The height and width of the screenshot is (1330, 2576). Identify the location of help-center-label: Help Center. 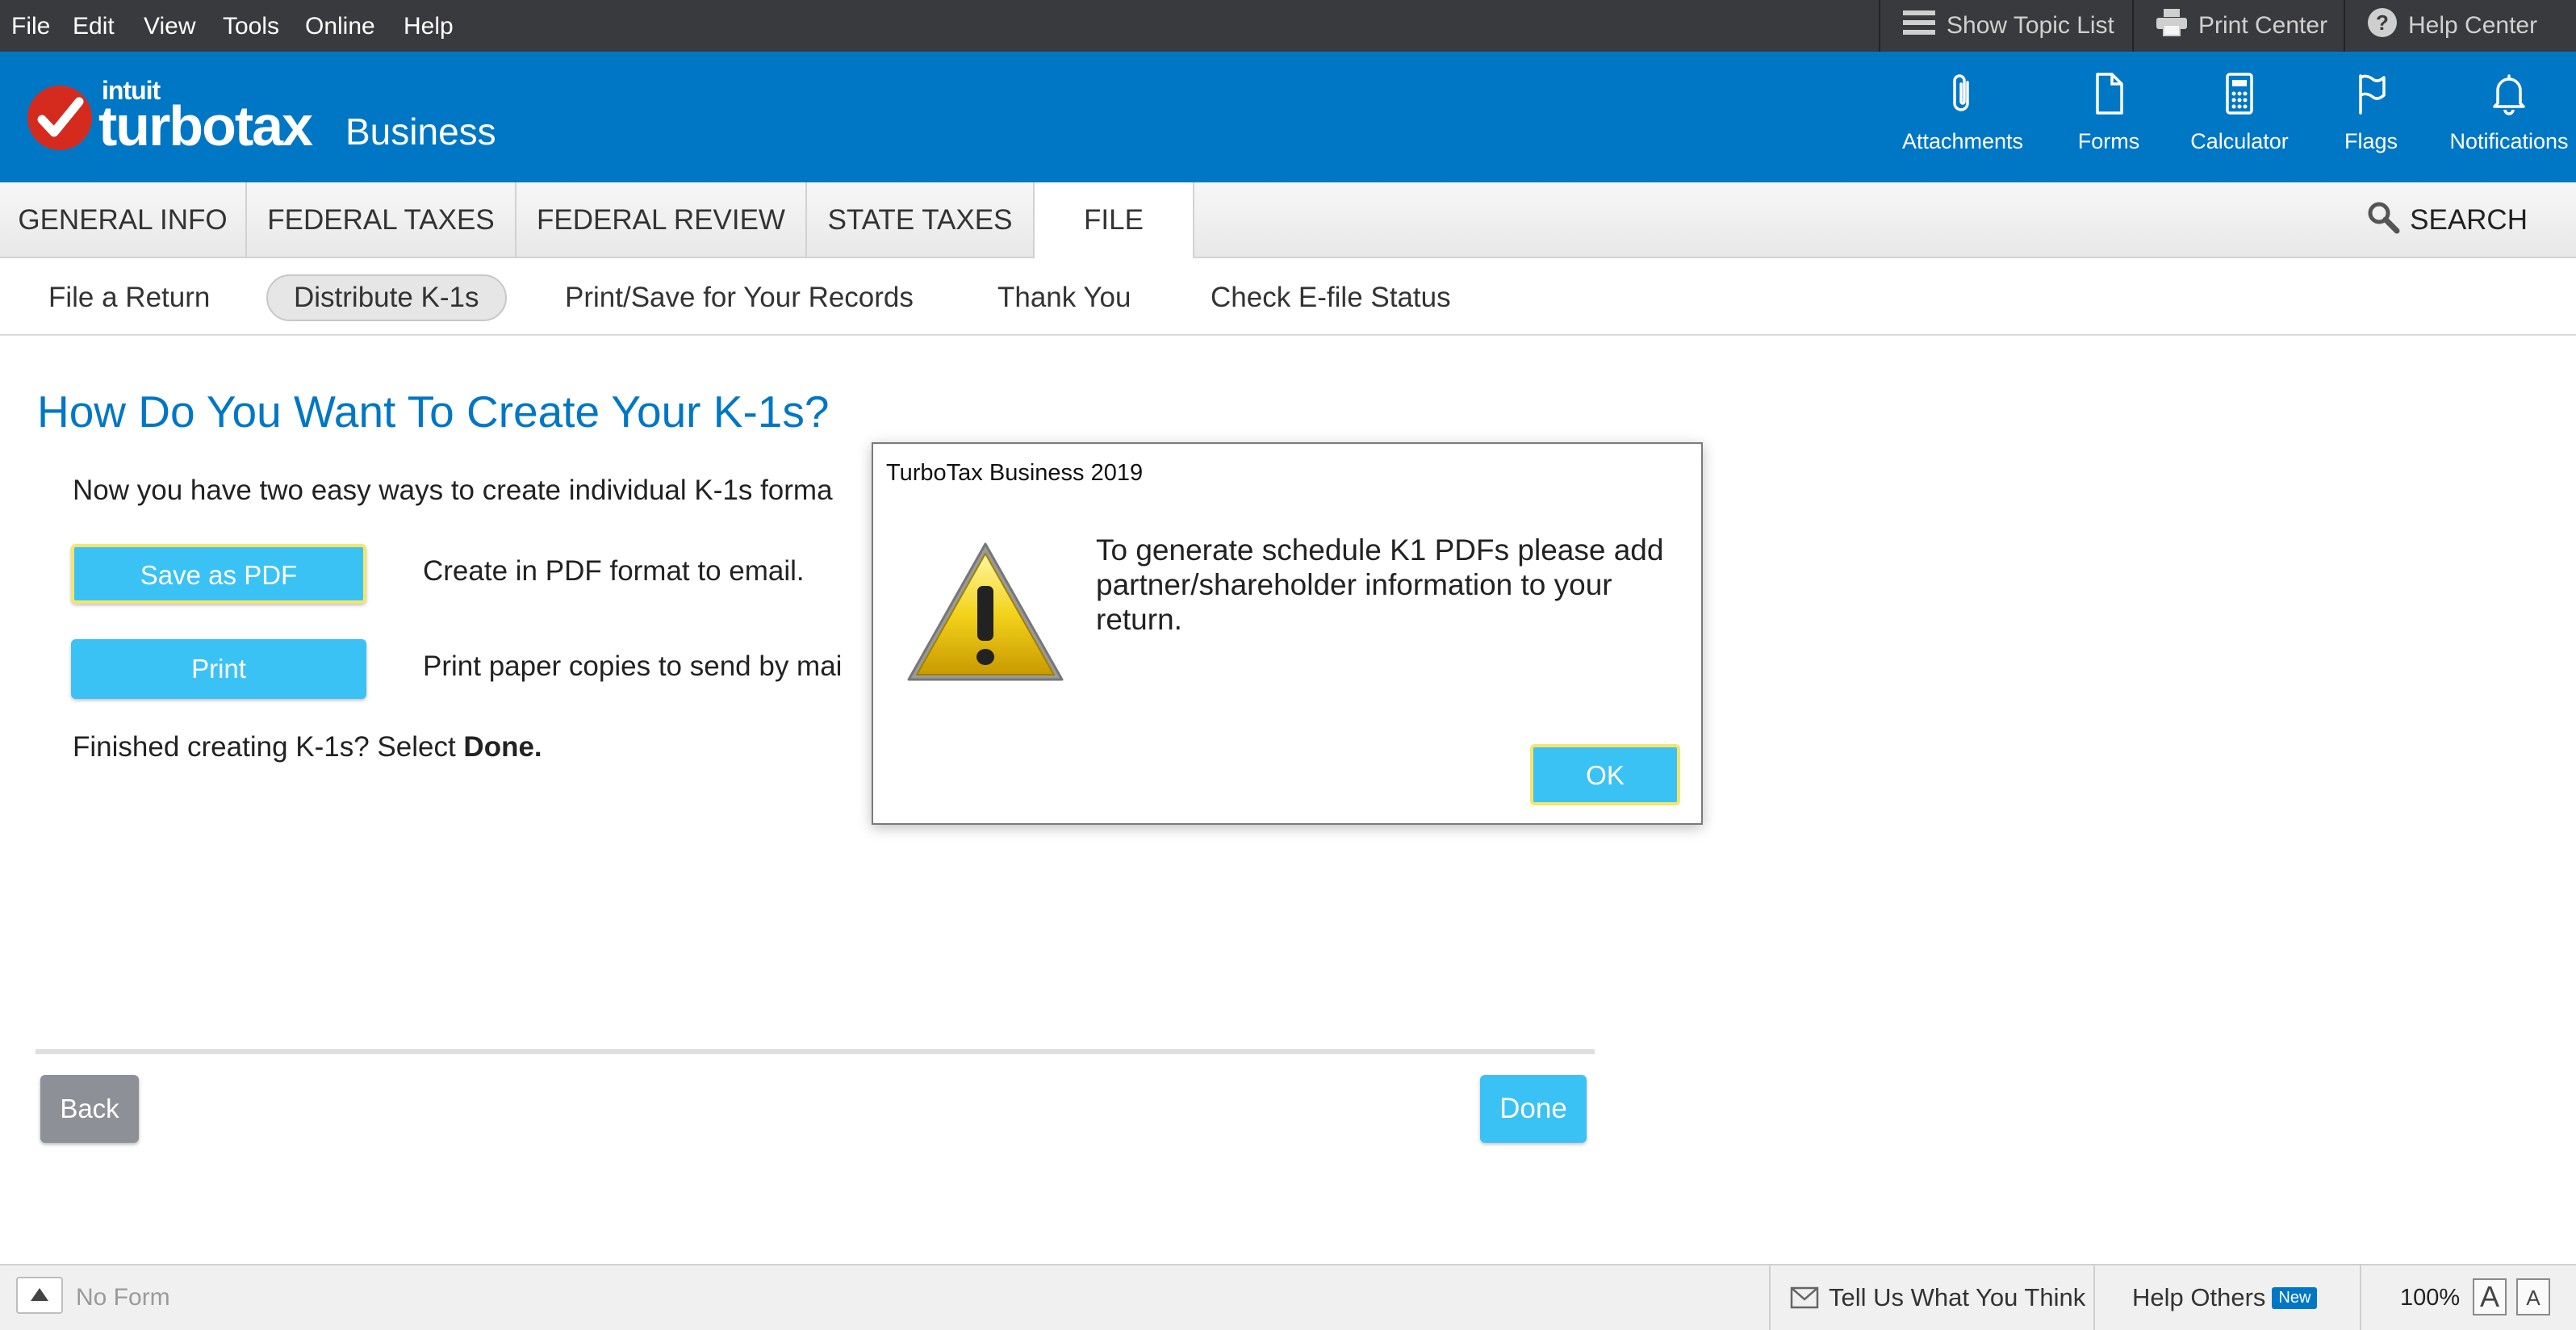
(2473, 26).